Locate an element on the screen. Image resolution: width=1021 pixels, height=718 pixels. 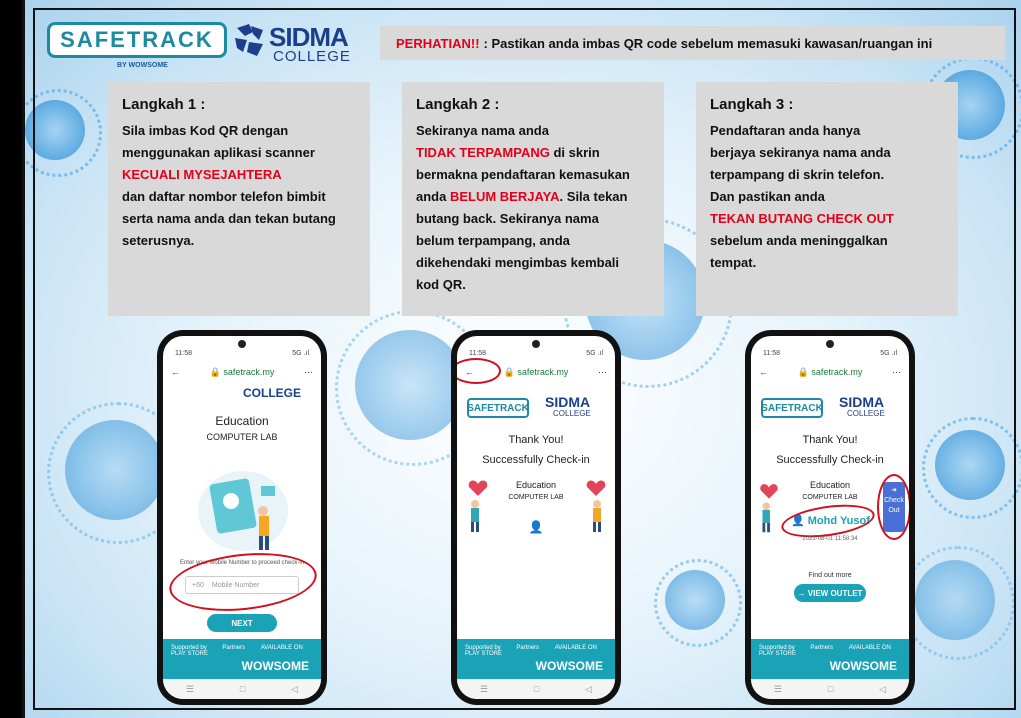
find-out-more: Find out more is located at coordinates (830, 575).